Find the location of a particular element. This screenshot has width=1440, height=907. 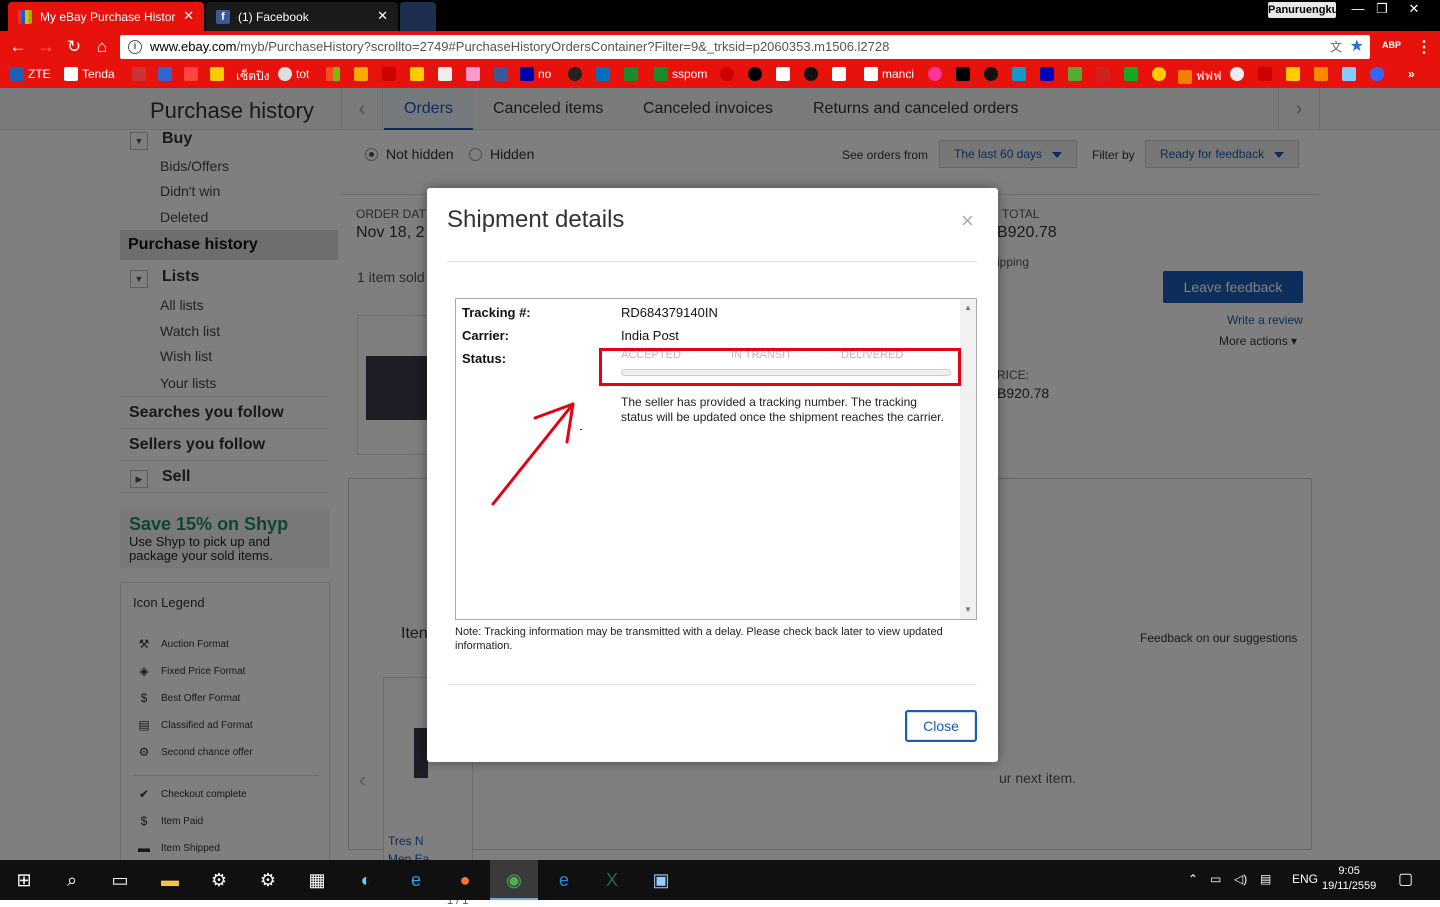

bookmark-icons is located at coordinates (178, 74).